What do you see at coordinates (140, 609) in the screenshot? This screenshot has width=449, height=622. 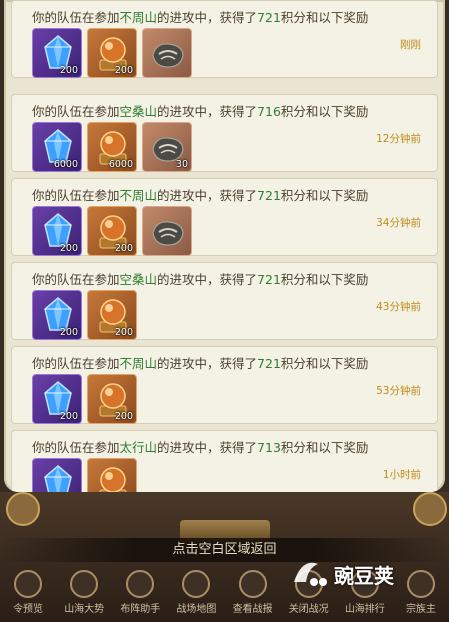 I see `nav-item-label: 布阵助手` at bounding box center [140, 609].